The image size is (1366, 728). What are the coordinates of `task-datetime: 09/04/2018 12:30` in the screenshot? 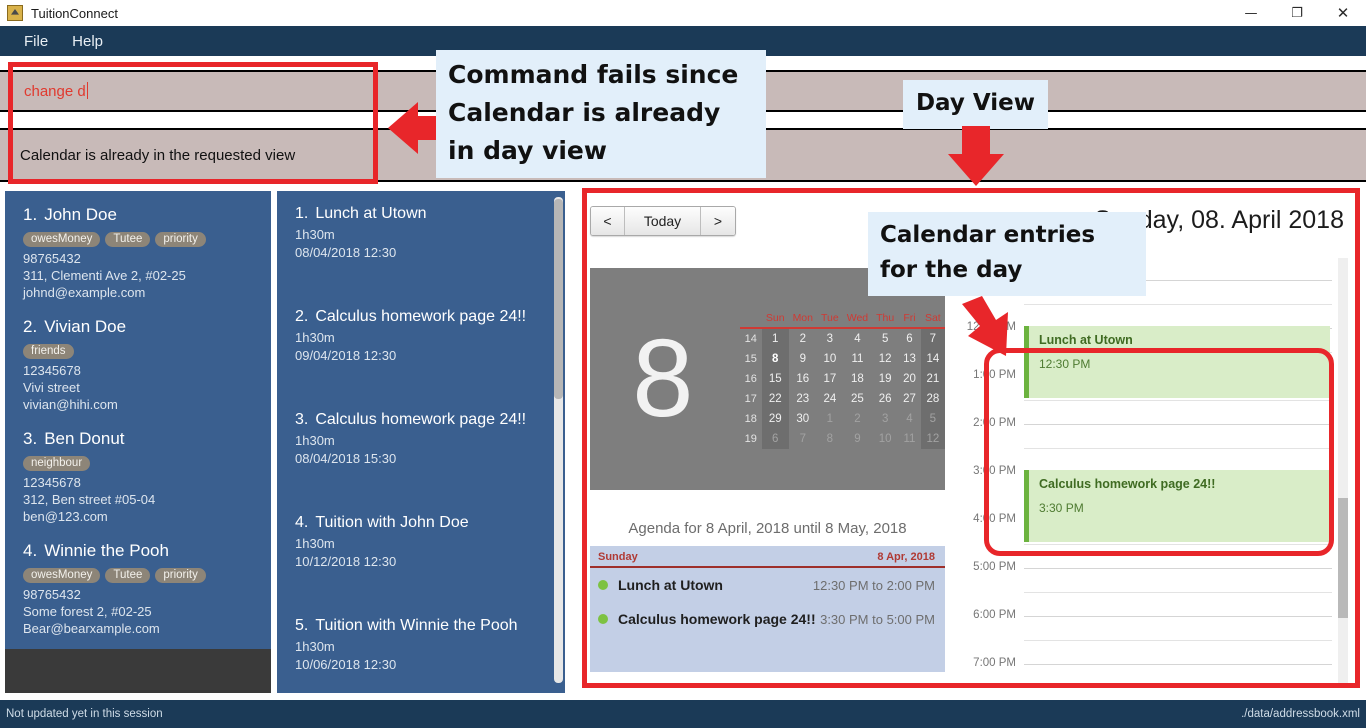 It's located at (346, 355).